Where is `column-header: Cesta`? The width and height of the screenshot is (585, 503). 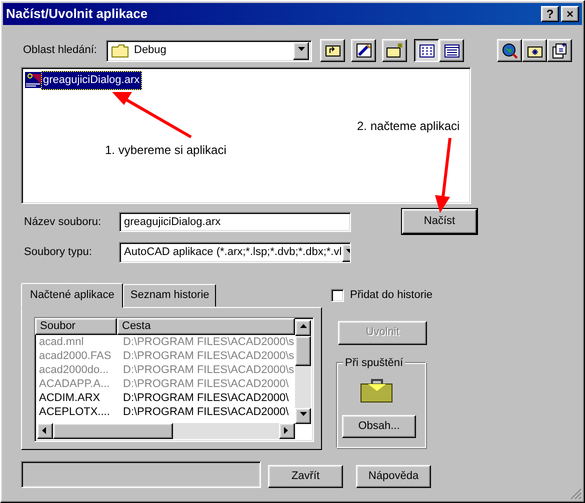 column-header: Cesta is located at coordinates (206, 326).